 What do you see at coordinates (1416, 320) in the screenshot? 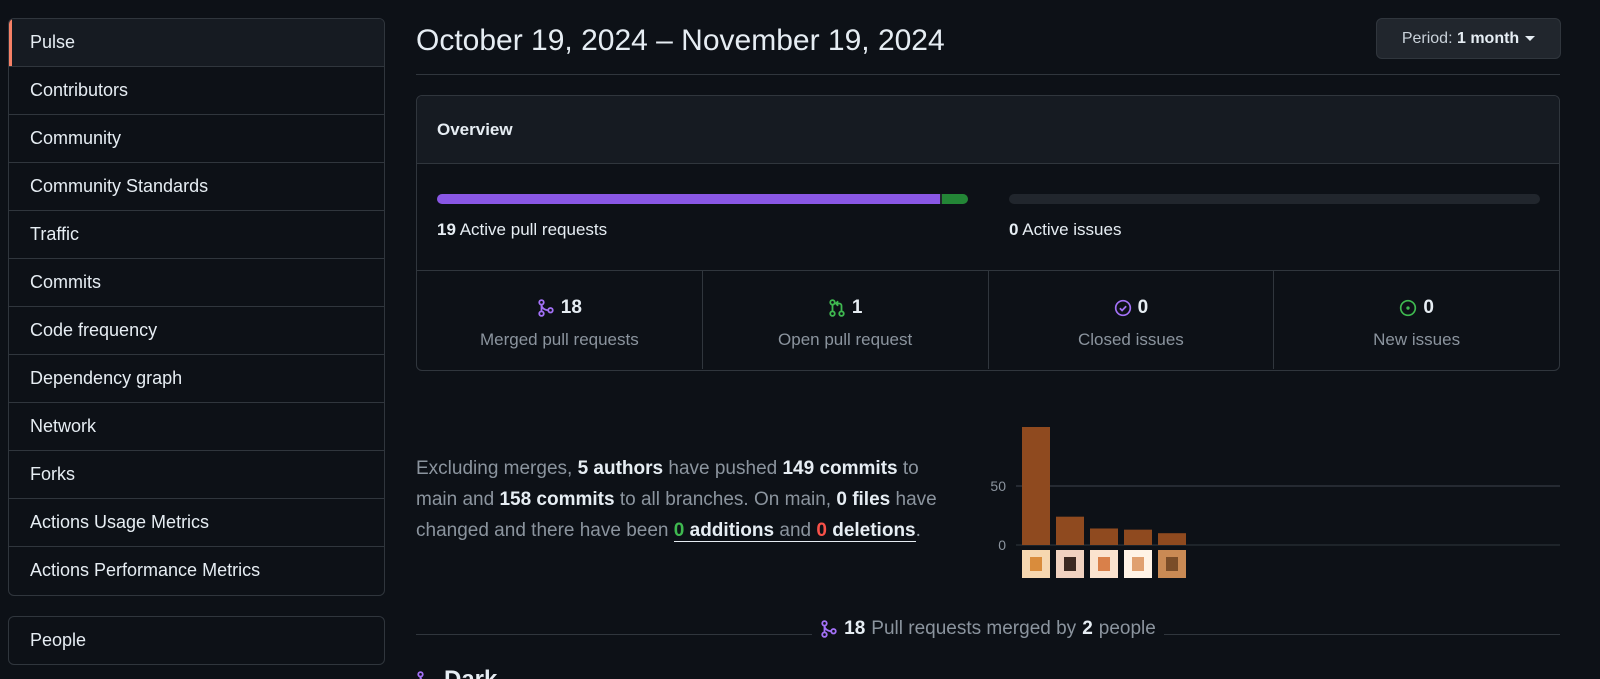
I see `stat-new-issues: 0 New issues` at bounding box center [1416, 320].